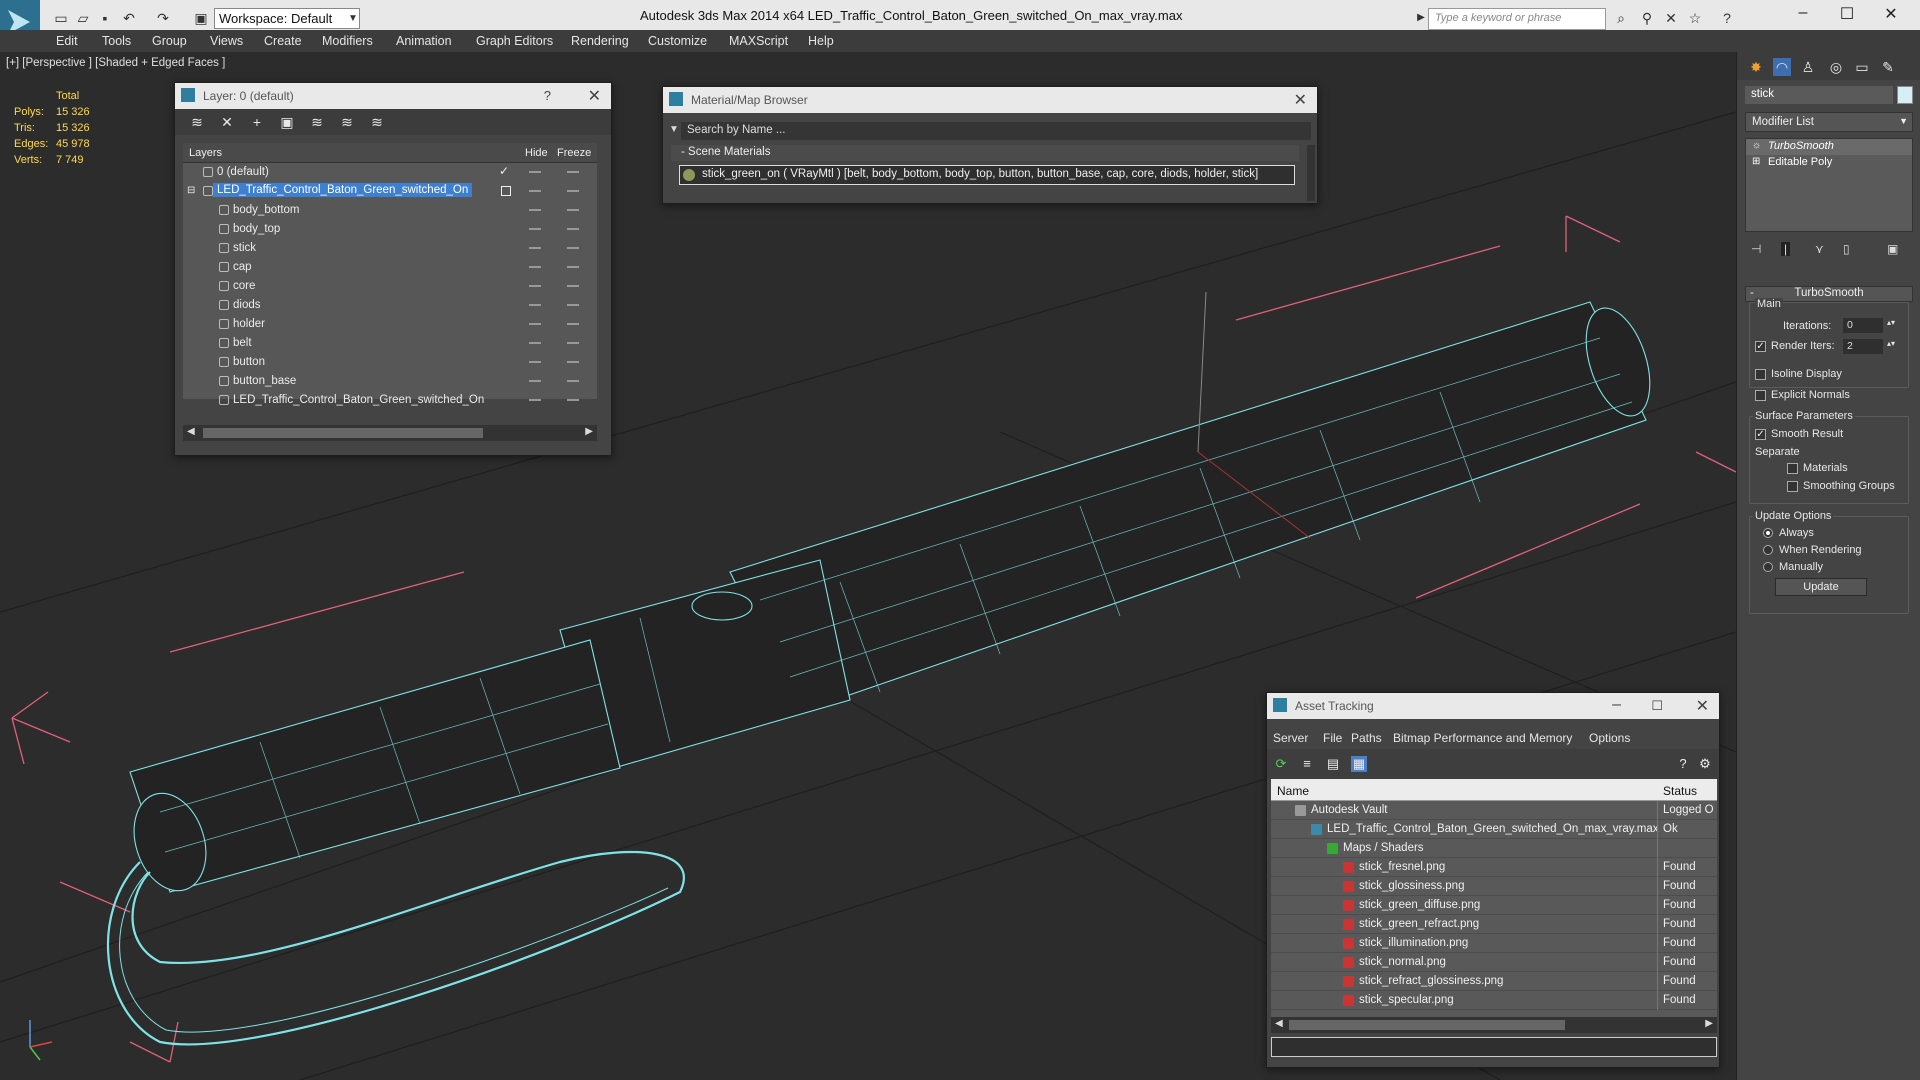  Describe the element at coordinates (1680, 791) in the screenshot. I see `col-status: Status` at that location.